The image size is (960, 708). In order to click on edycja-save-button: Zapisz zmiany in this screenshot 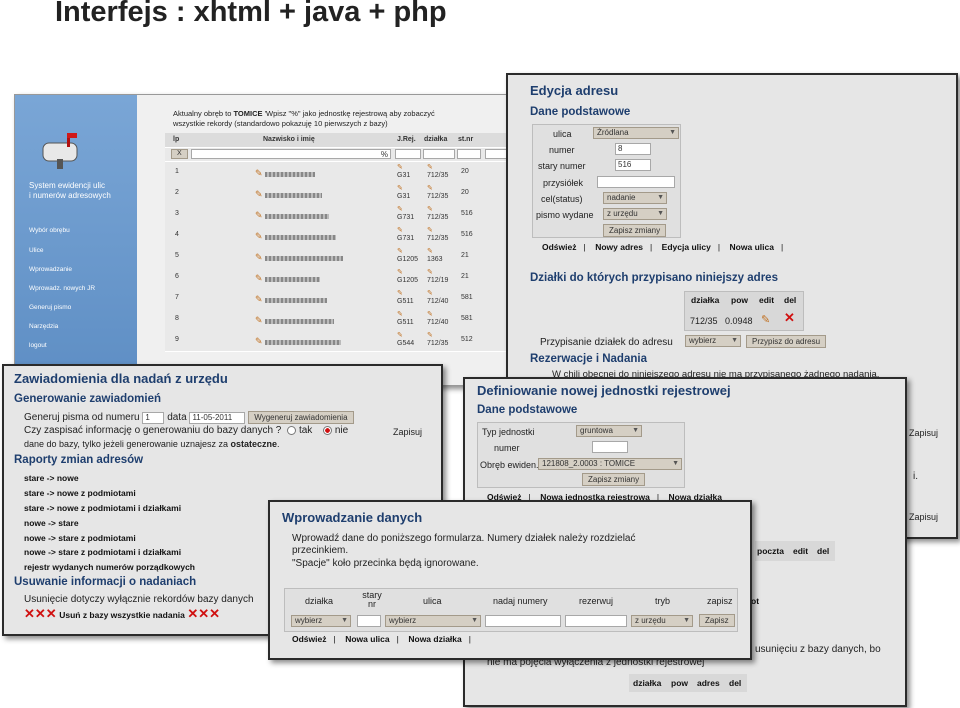, I will do `click(635, 230)`.